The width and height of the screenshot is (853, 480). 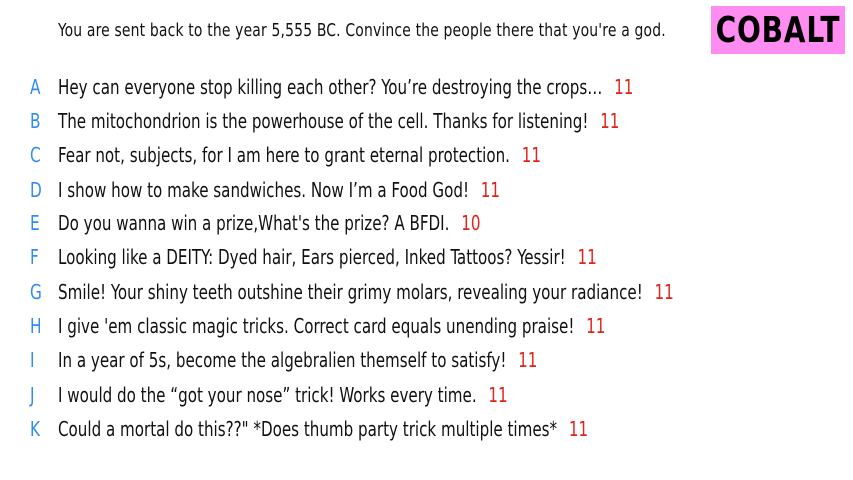 I want to click on answer-letter: J, so click(x=32, y=395).